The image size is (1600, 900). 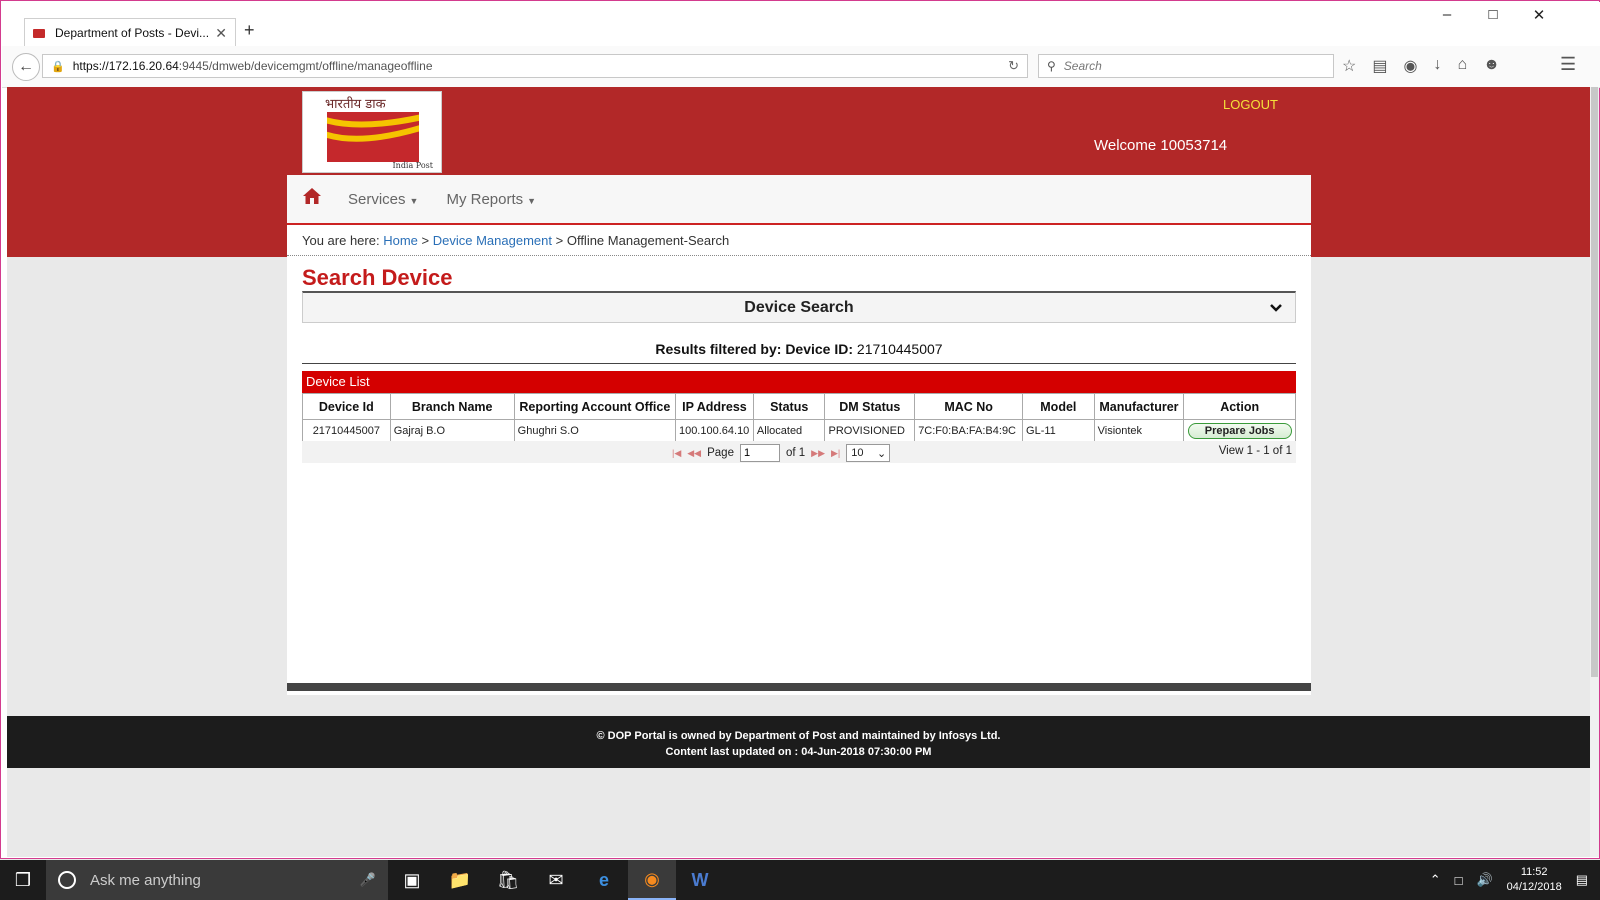 I want to click on back-button: ←, so click(x=26, y=67).